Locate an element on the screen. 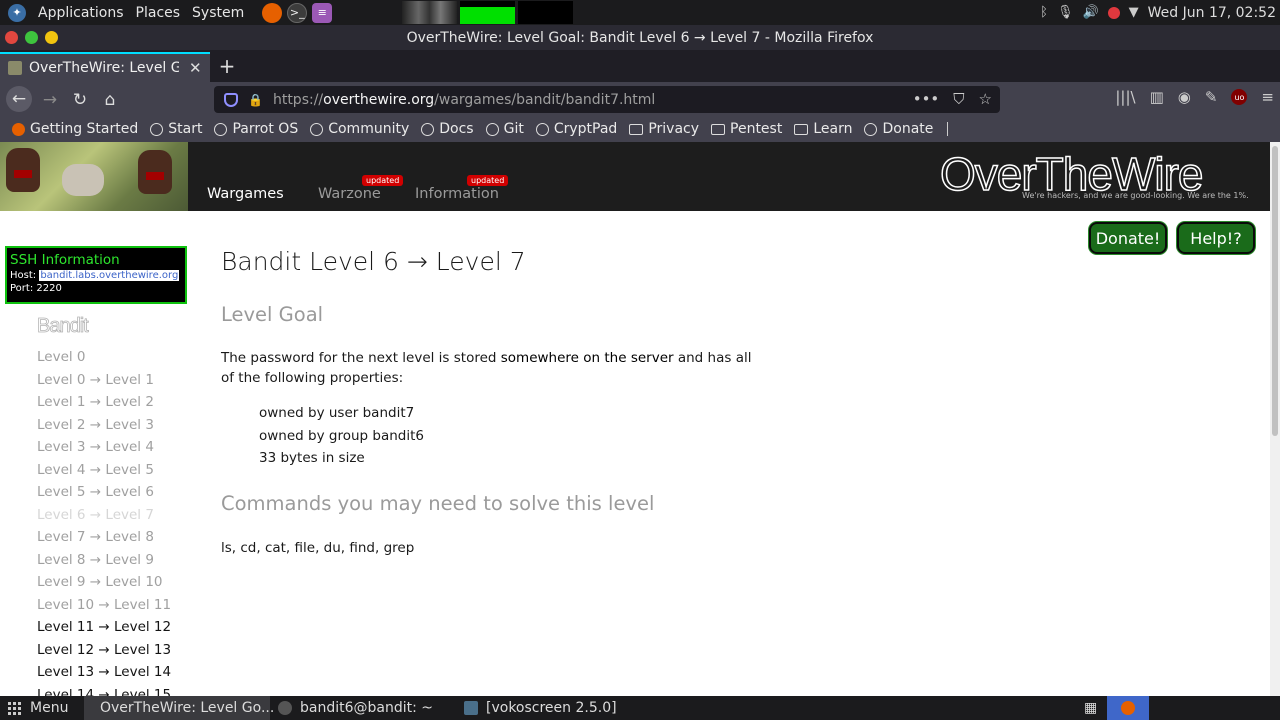  bookmark-folder-privacy: Privacy is located at coordinates (664, 129).